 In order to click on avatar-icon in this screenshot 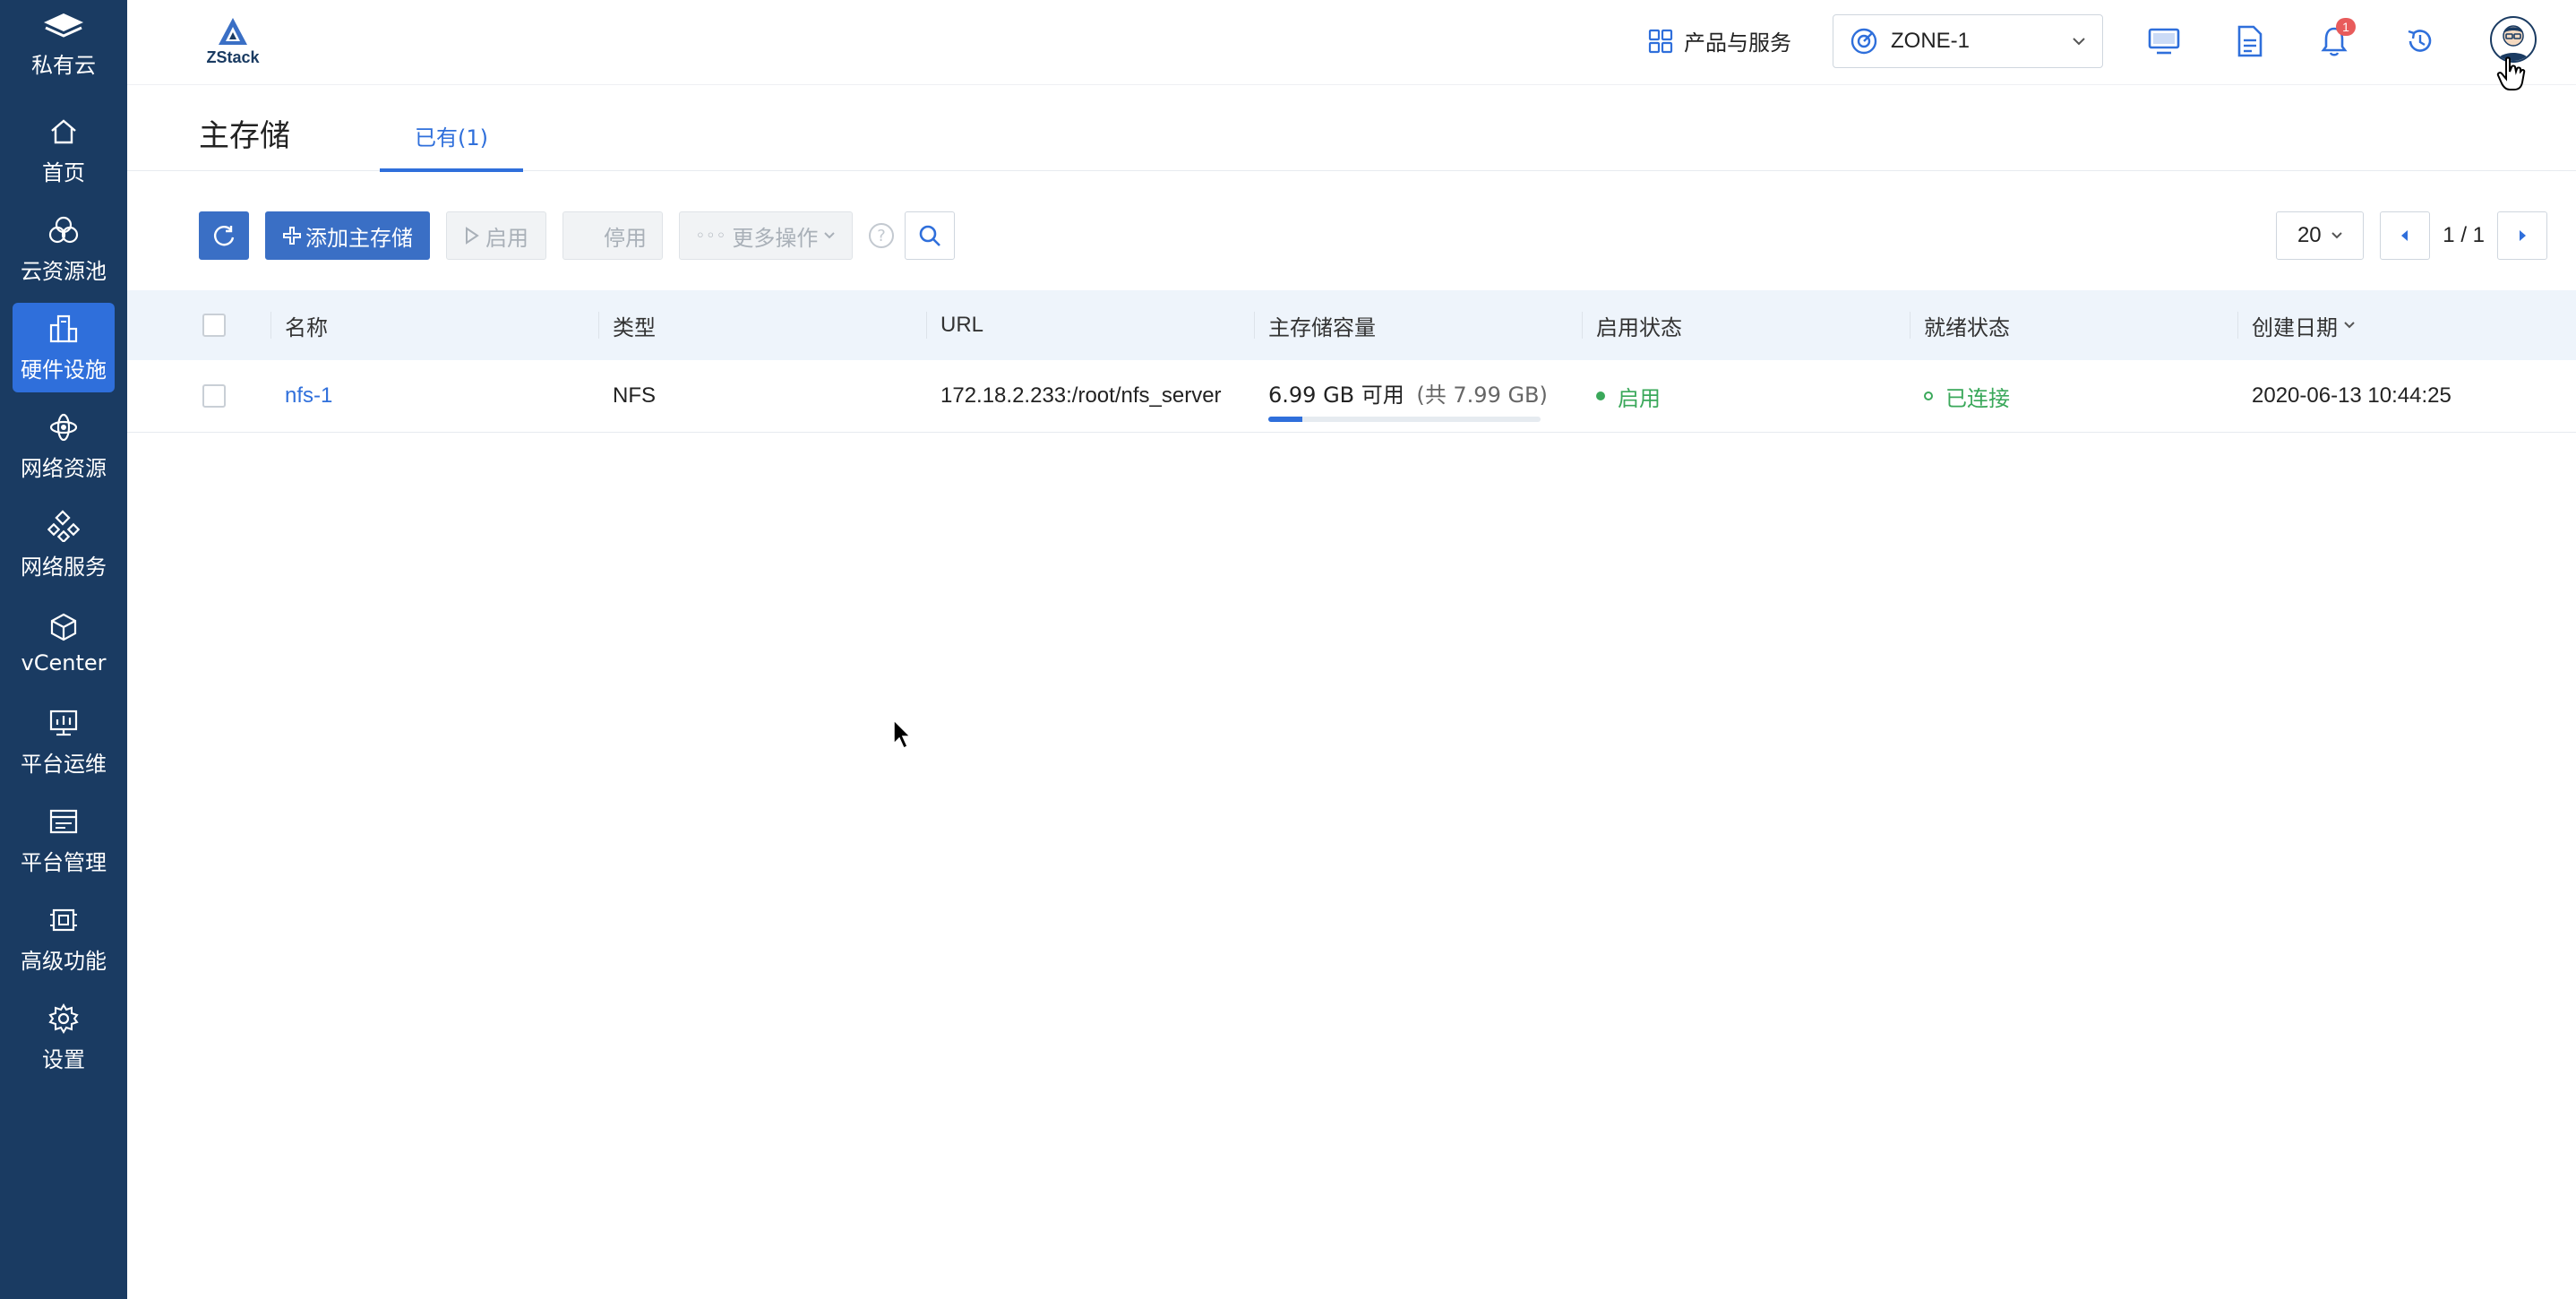, I will do `click(2513, 43)`.